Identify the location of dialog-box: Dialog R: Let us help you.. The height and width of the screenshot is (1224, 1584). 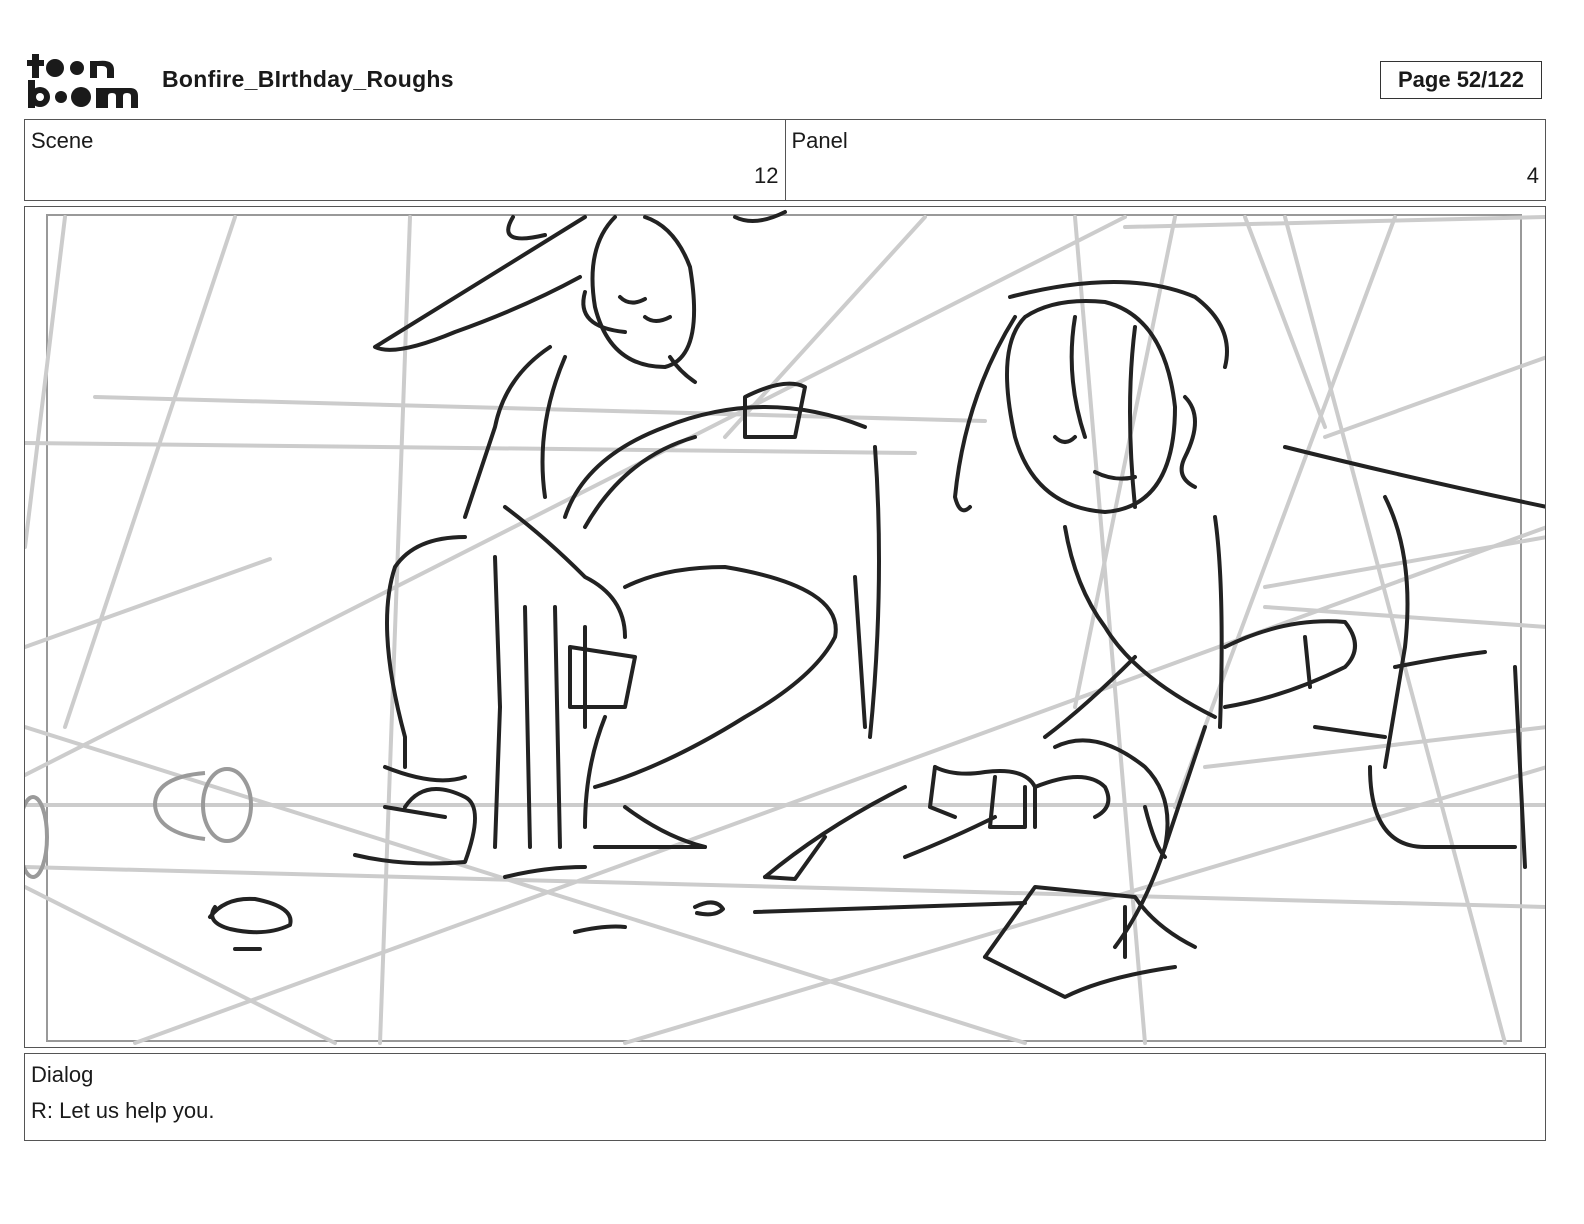
(785, 1097).